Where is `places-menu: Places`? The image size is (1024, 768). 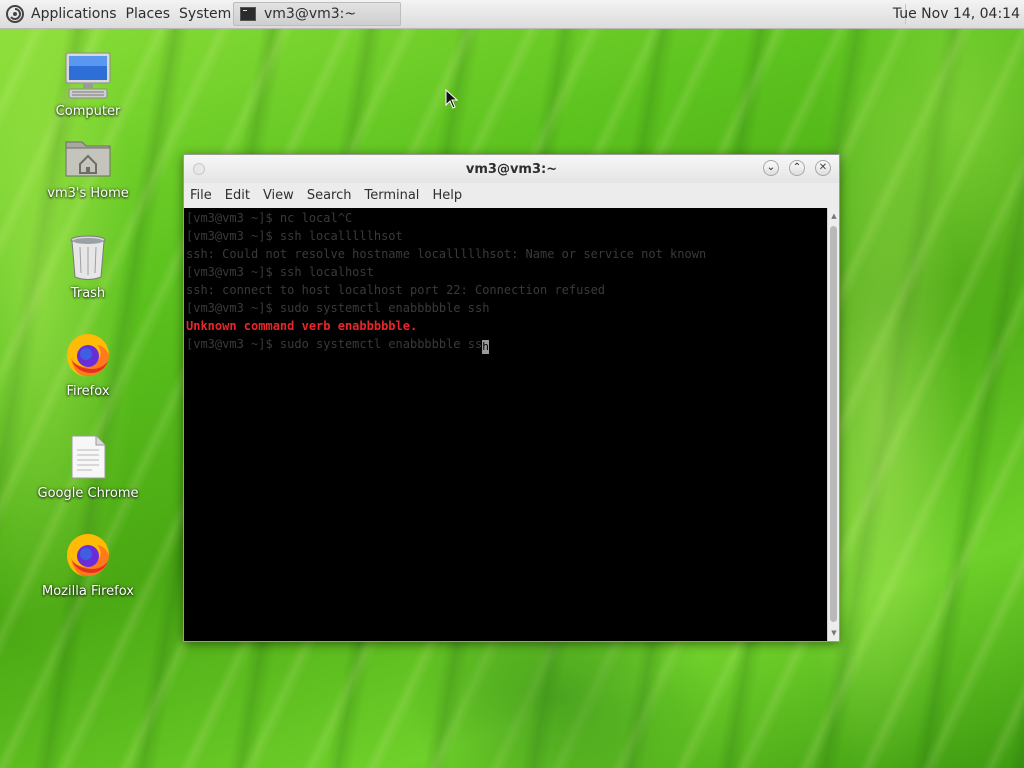 places-menu: Places is located at coordinates (148, 14).